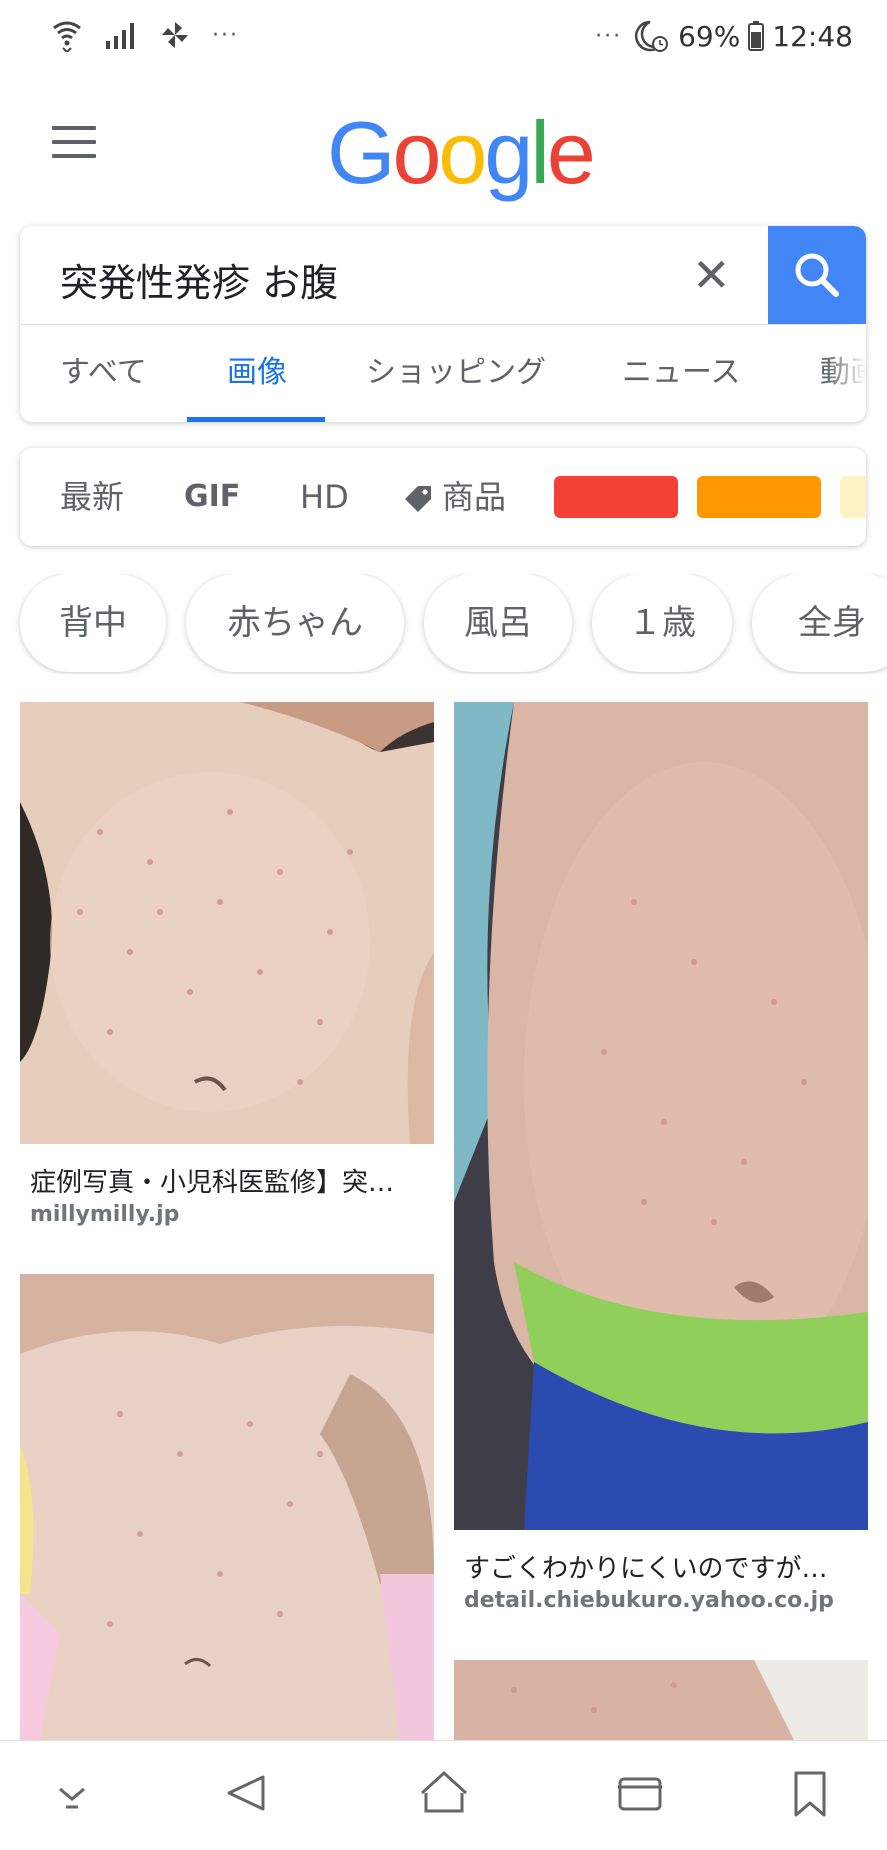 This screenshot has height=1850, width=887. I want to click on close-icon: ✕, so click(711, 275).